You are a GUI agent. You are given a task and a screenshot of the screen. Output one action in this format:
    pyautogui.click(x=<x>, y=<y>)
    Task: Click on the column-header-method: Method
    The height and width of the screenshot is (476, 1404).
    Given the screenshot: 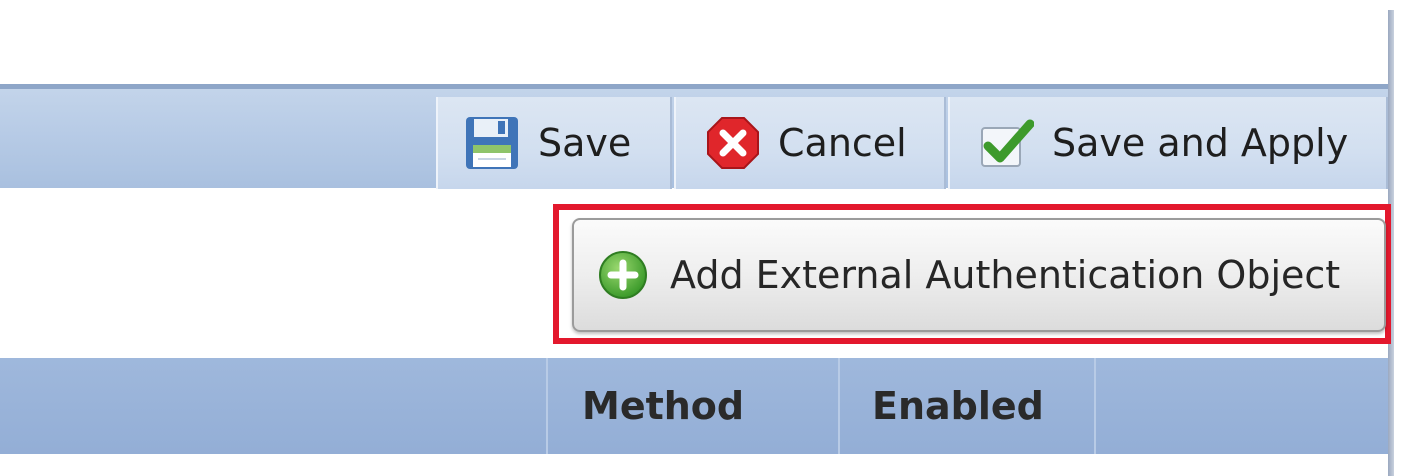 What is the action you would take?
    pyautogui.click(x=663, y=406)
    